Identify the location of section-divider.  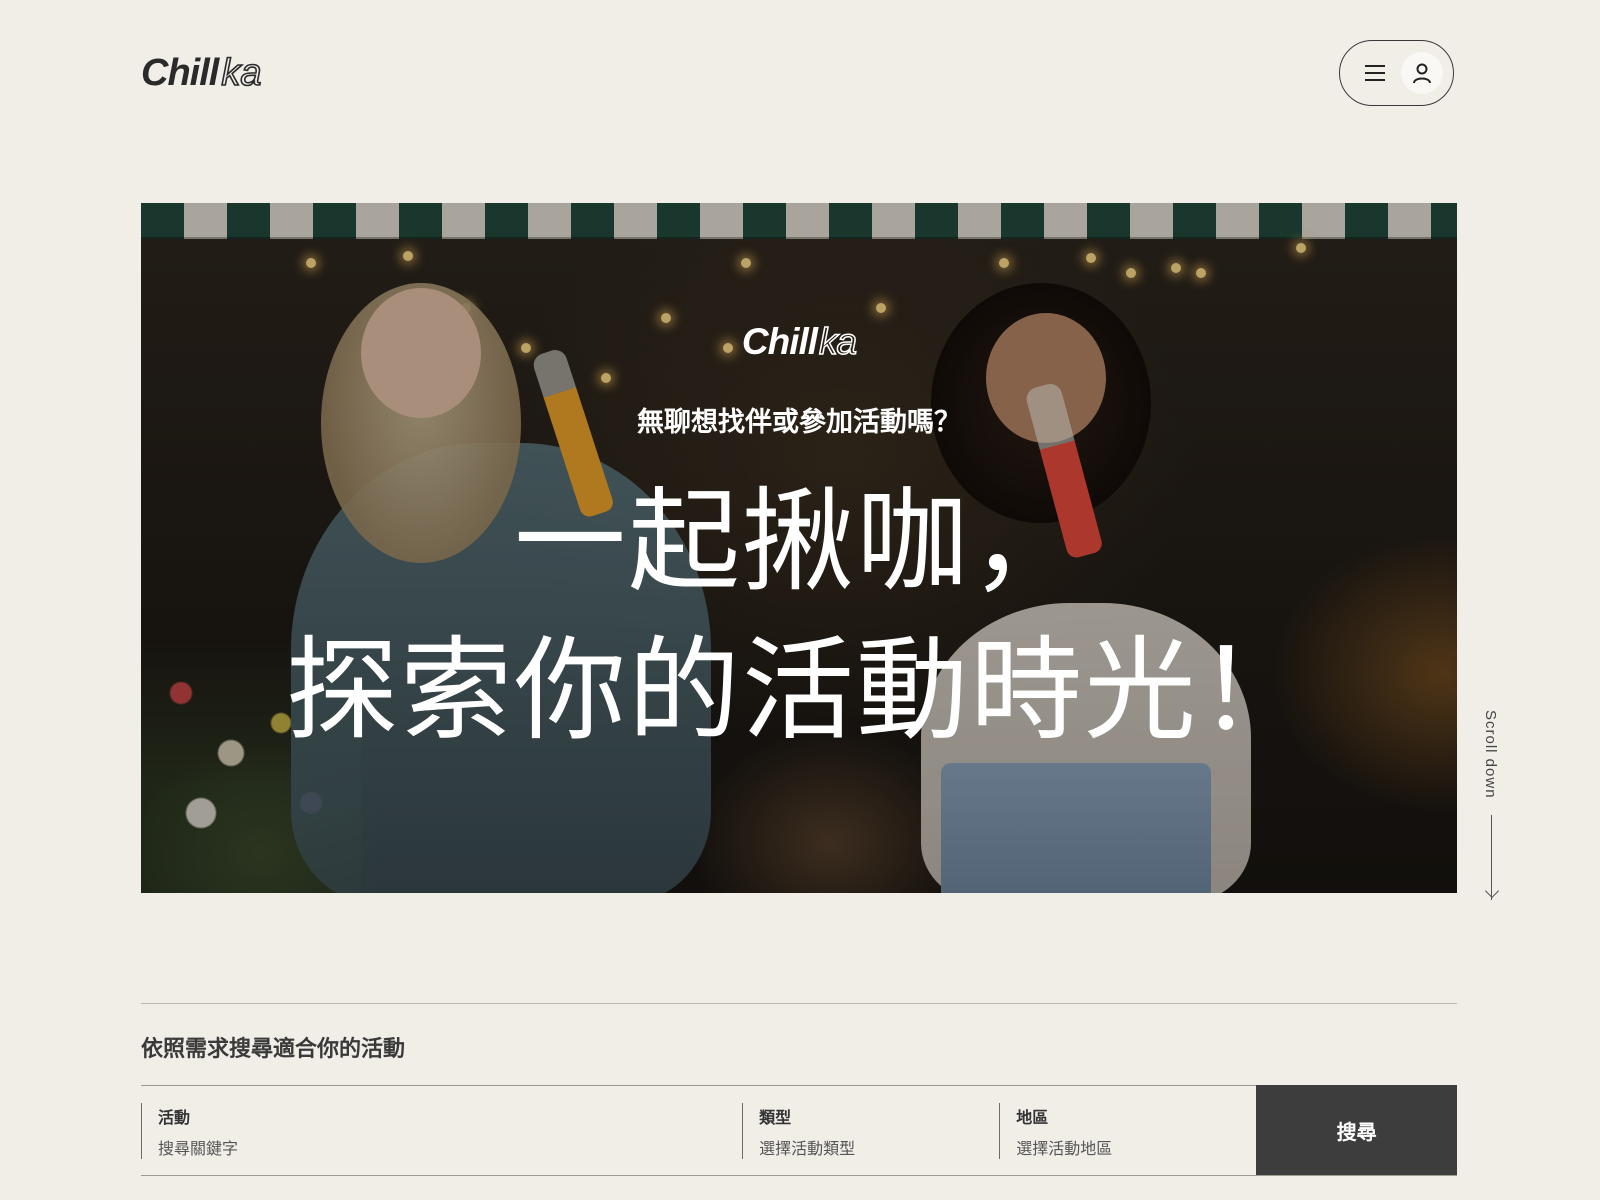
(799, 1003).